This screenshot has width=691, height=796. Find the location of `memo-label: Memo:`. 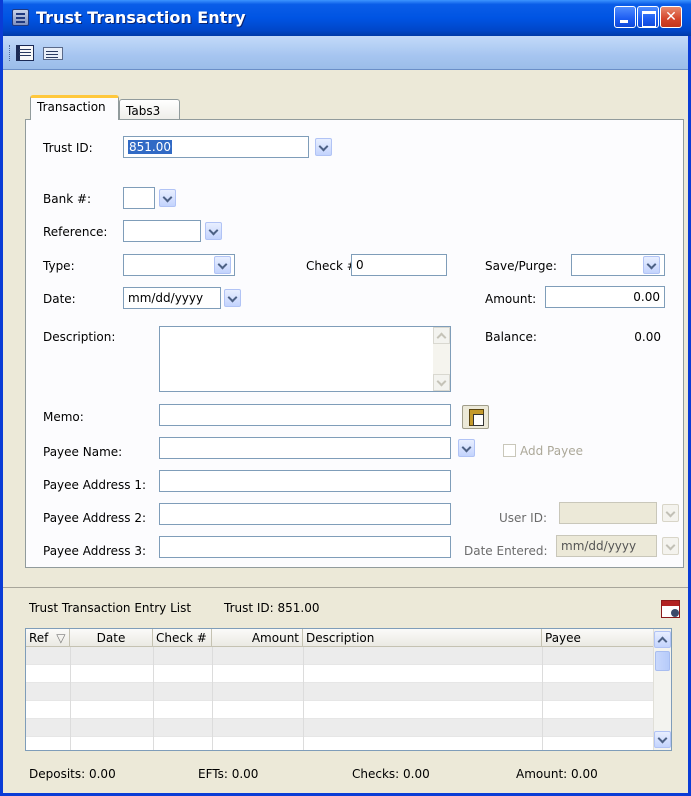

memo-label: Memo: is located at coordinates (63, 417).